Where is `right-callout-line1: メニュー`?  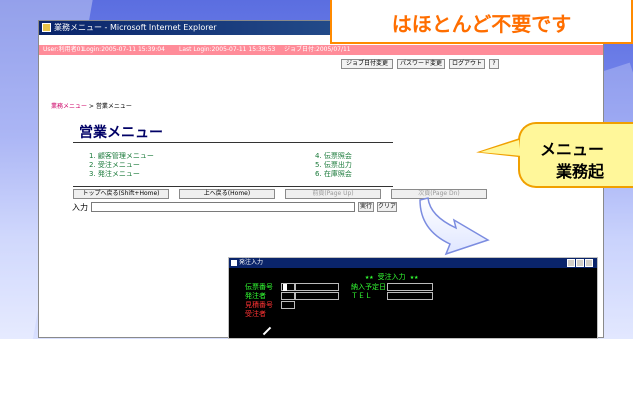 right-callout-line1: メニュー is located at coordinates (572, 149).